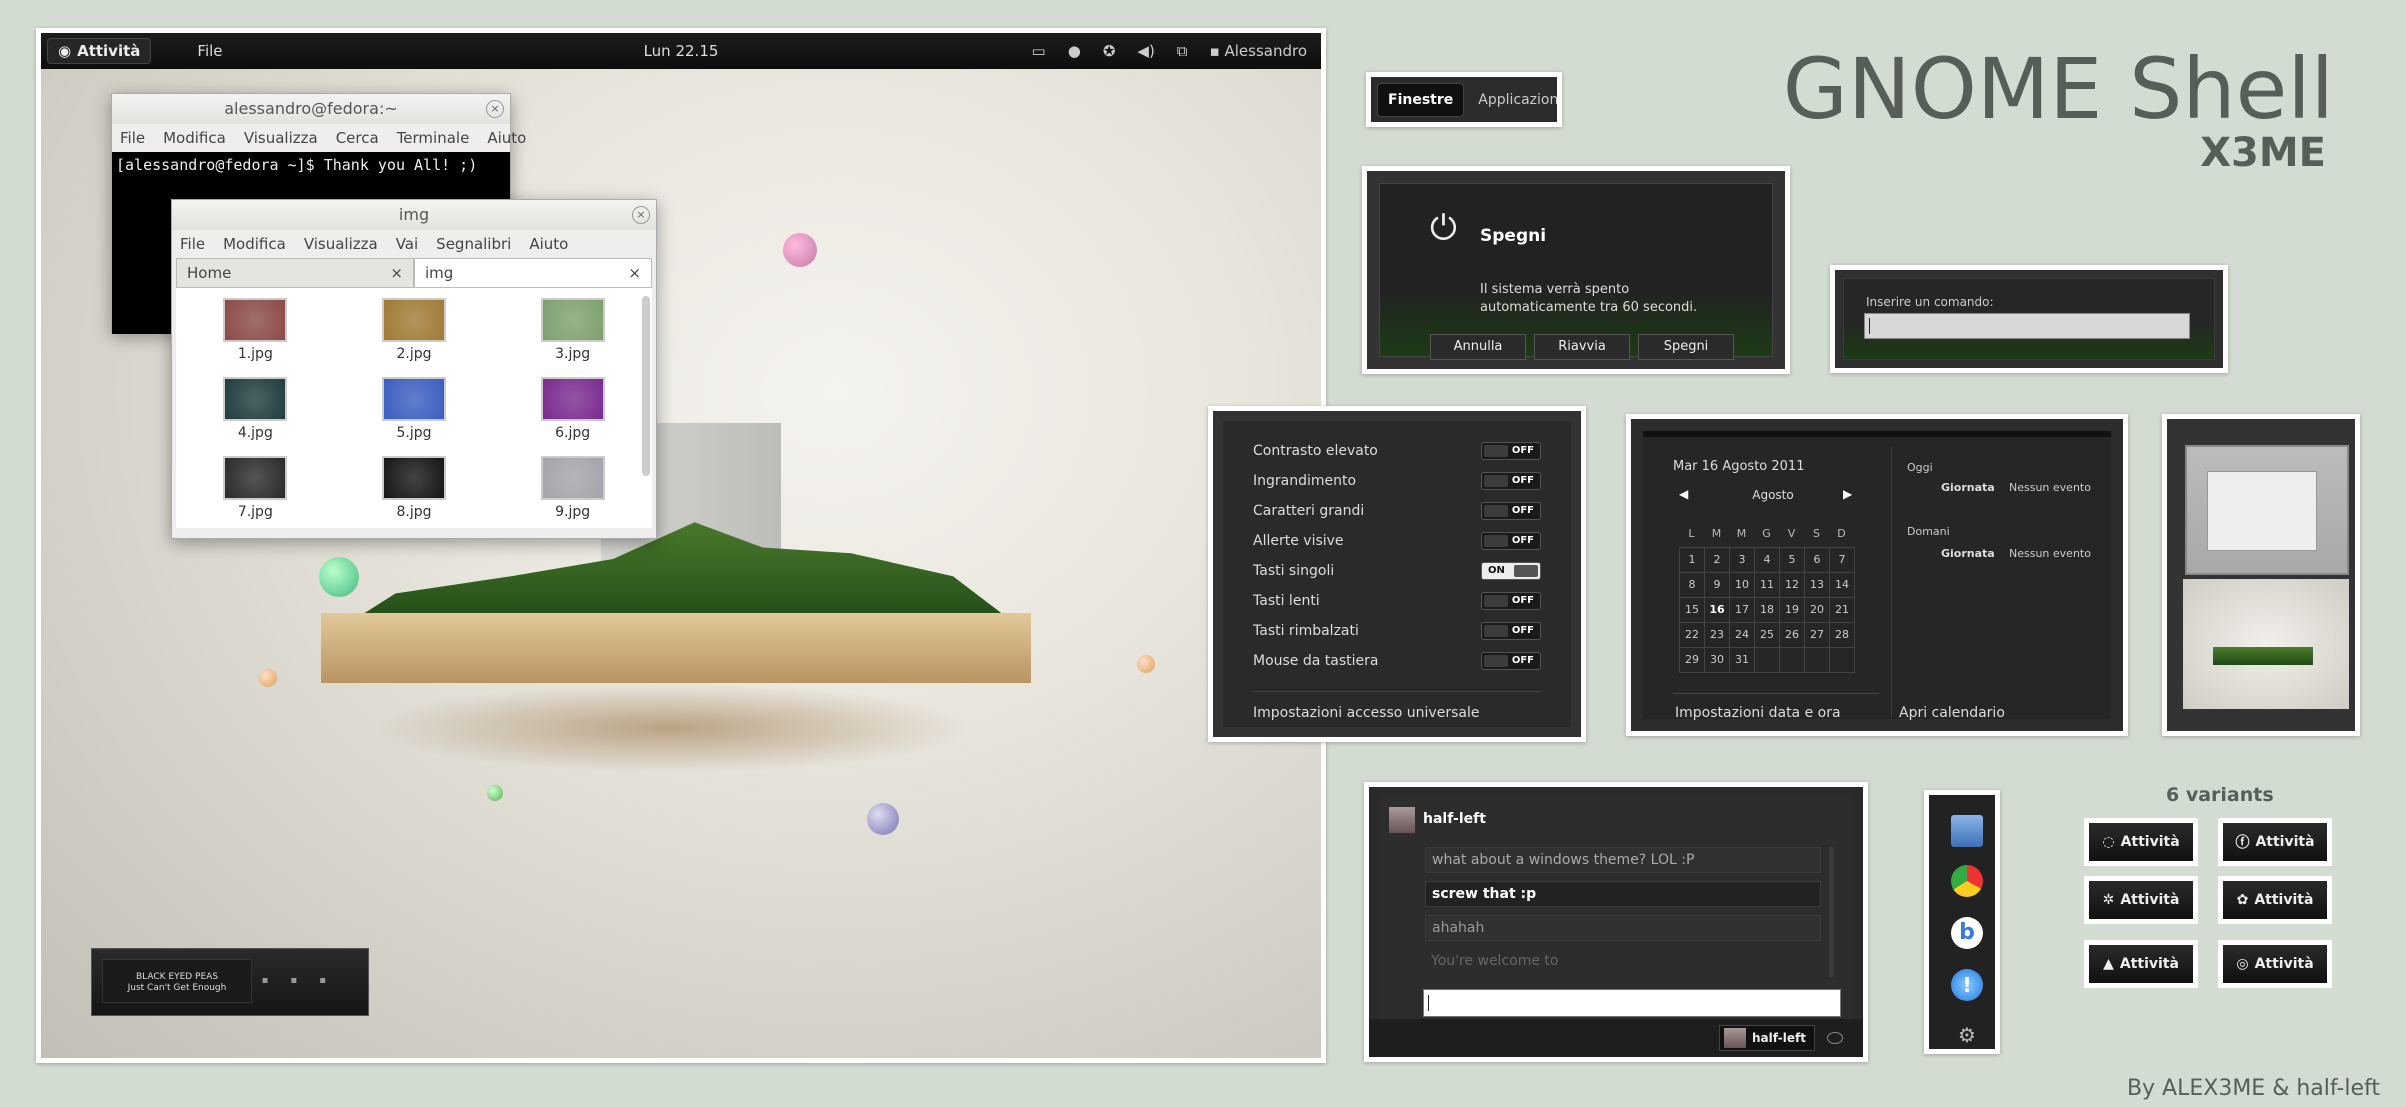  What do you see at coordinates (1742, 585) in the screenshot?
I see `calendar-day: 10` at bounding box center [1742, 585].